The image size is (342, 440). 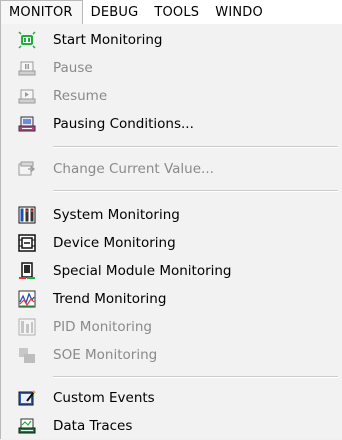 I want to click on menu-item-label: System Monitoring, so click(x=116, y=215).